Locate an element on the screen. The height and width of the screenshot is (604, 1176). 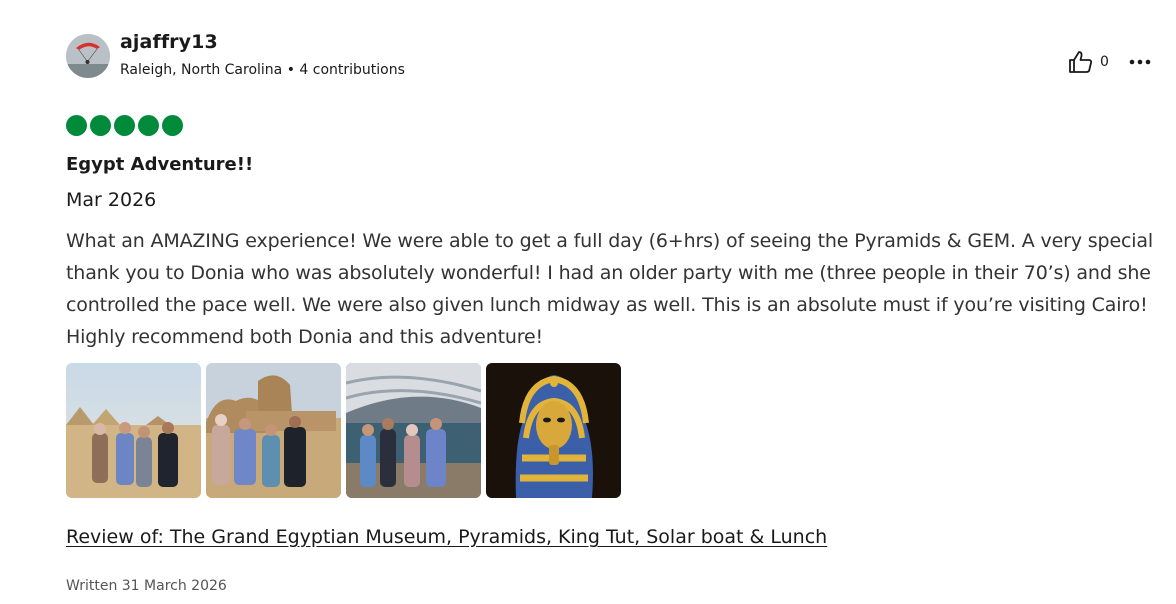
pyramids-group-photo is located at coordinates (133, 430).